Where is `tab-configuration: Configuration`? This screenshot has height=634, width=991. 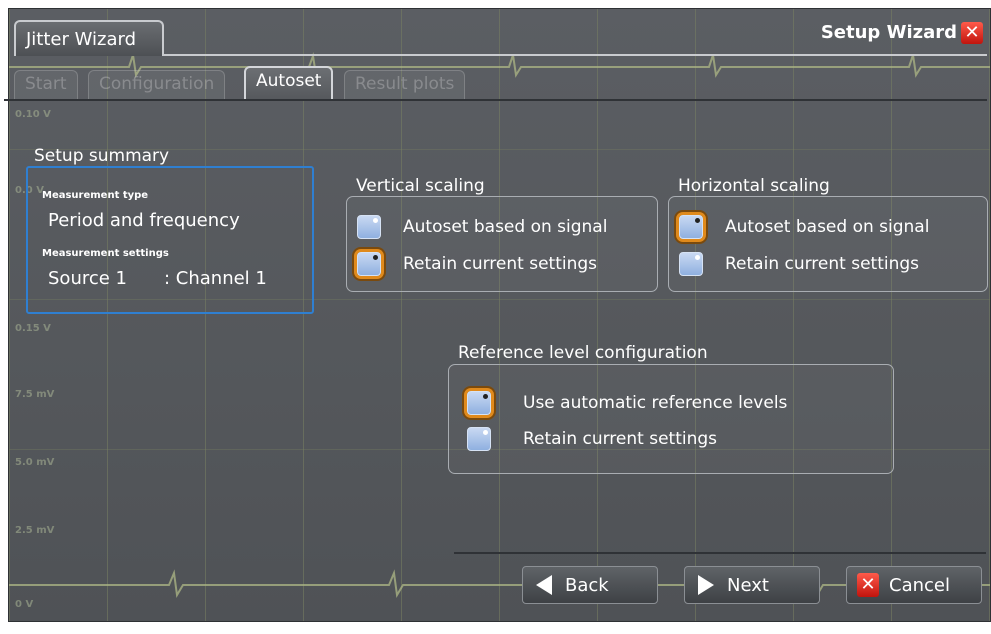 tab-configuration: Configuration is located at coordinates (157, 85).